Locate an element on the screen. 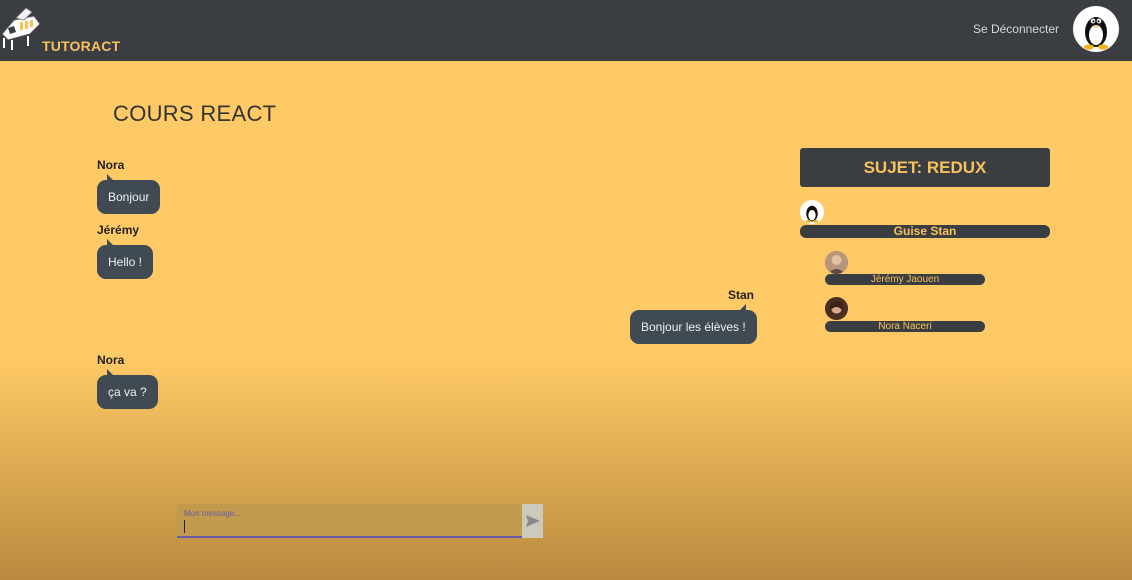 This screenshot has width=1132, height=580. message-bubble: Bonjour is located at coordinates (129, 194).